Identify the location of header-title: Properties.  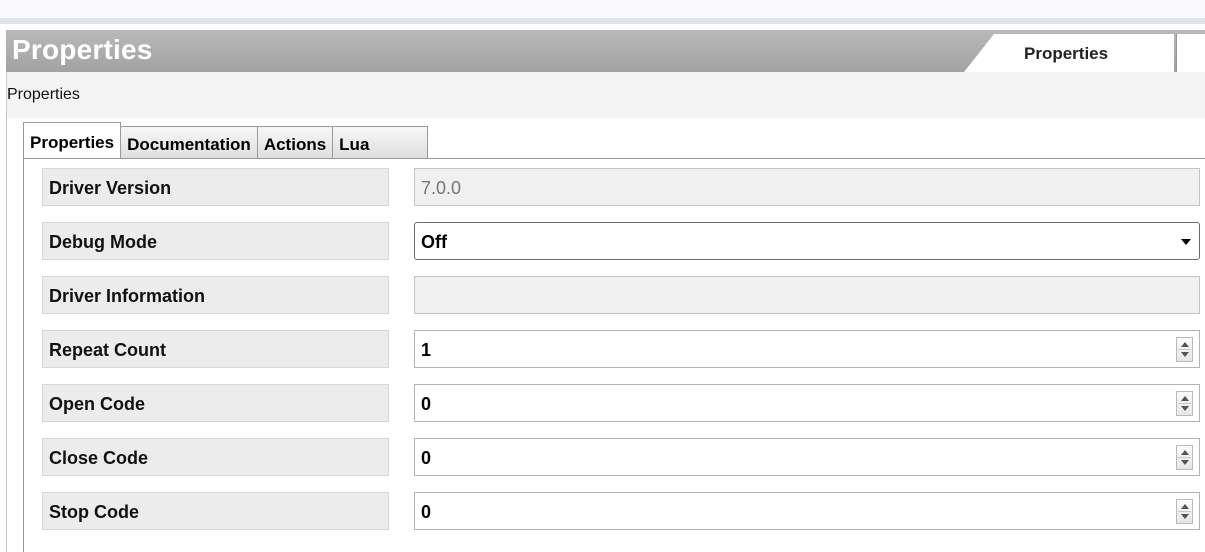
(82, 49).